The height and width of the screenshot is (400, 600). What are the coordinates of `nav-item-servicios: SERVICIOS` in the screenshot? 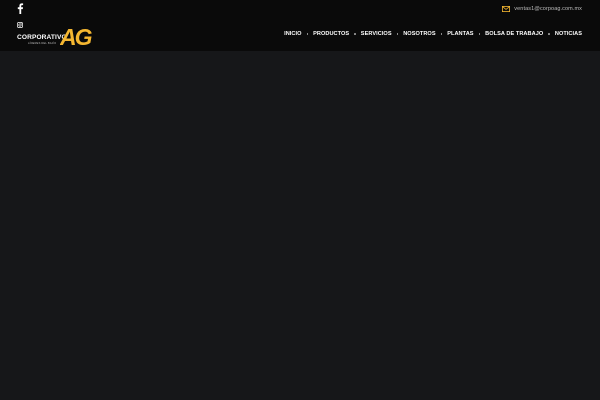 It's located at (376, 34).